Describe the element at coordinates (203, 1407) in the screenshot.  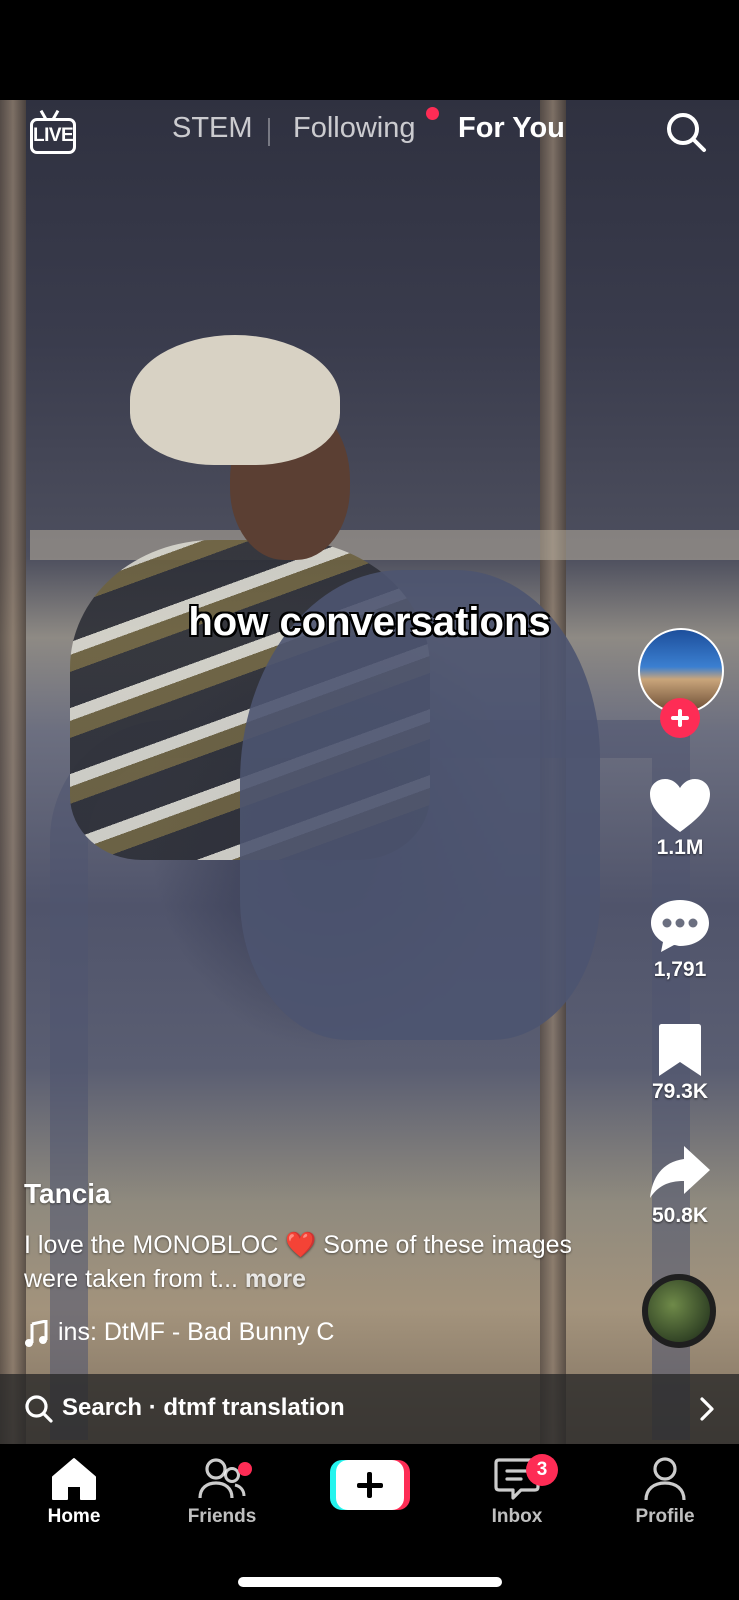
I see `related-search-text: Search · dtmf translation` at that location.